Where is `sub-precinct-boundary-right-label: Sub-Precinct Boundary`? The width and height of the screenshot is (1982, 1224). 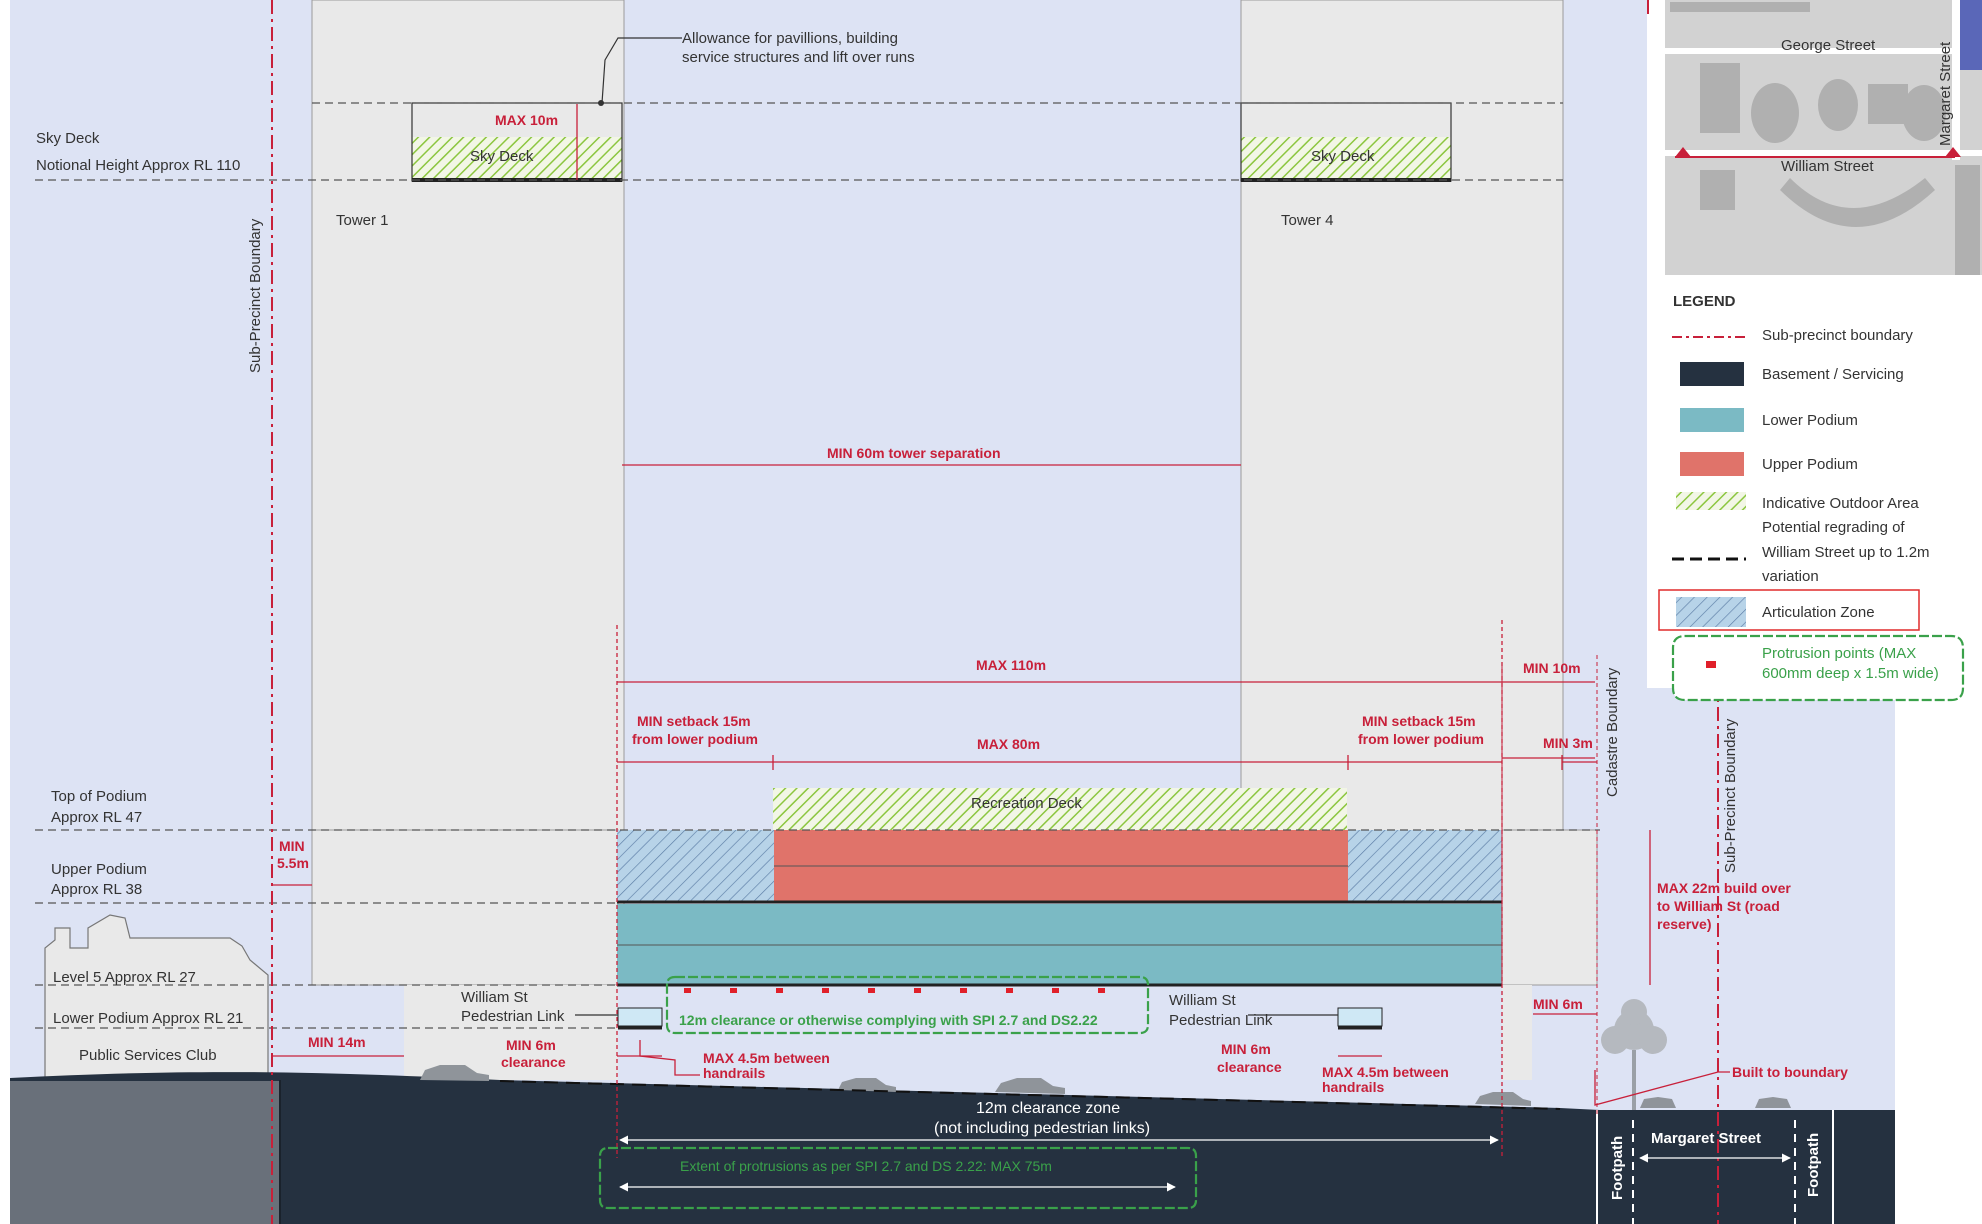
sub-precinct-boundary-right-label: Sub-Precinct Boundary is located at coordinates (1730, 795).